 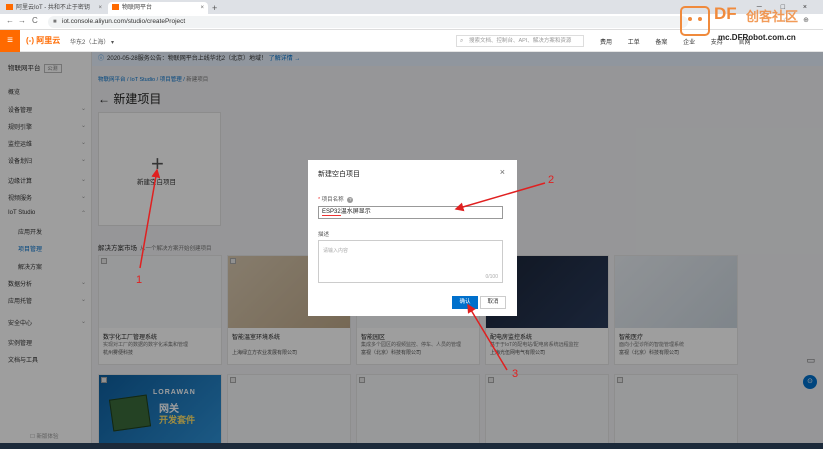 I want to click on project-name-input: ESP32温水屏显示, so click(x=410, y=212).